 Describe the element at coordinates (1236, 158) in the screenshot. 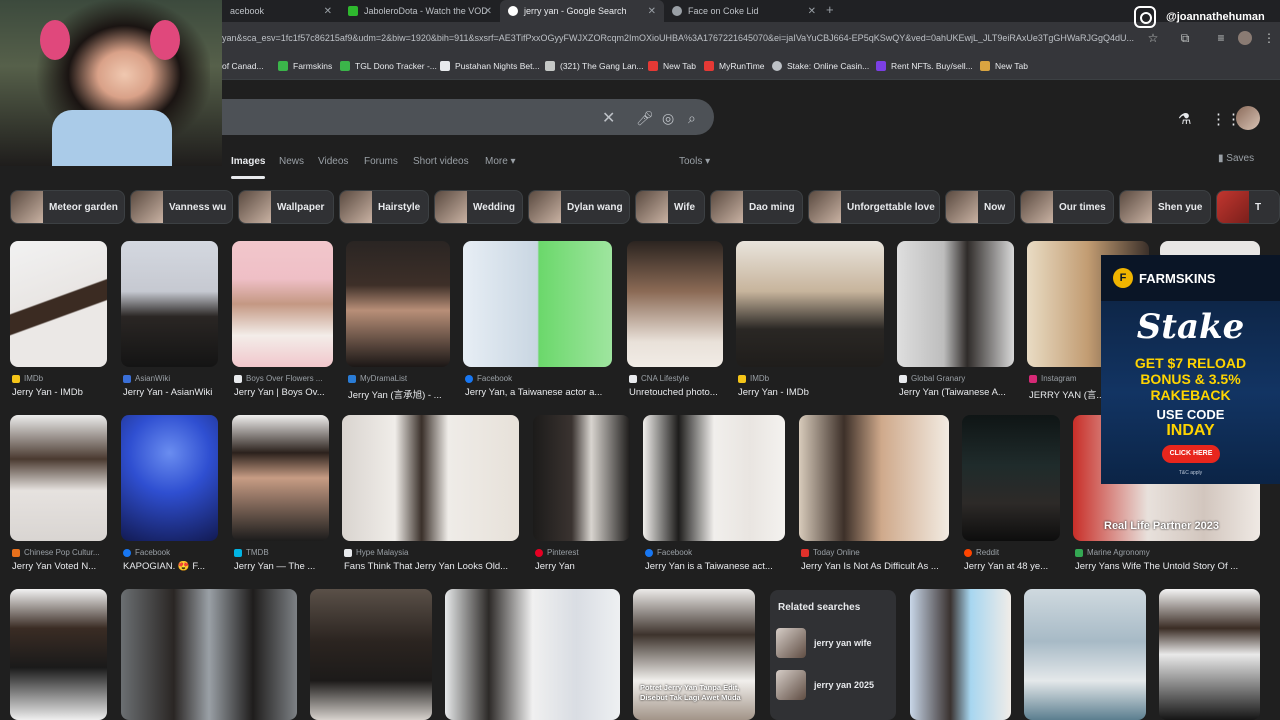

I see `saves-button: ▮ Saves` at that location.